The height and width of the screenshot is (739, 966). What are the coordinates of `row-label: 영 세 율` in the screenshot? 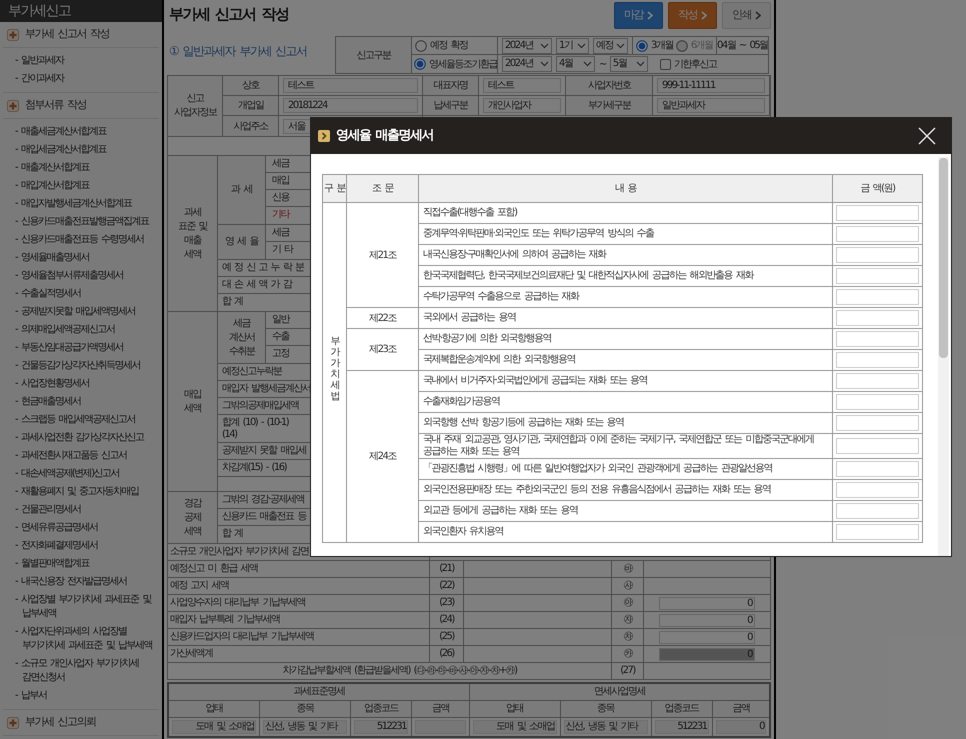 It's located at (241, 242).